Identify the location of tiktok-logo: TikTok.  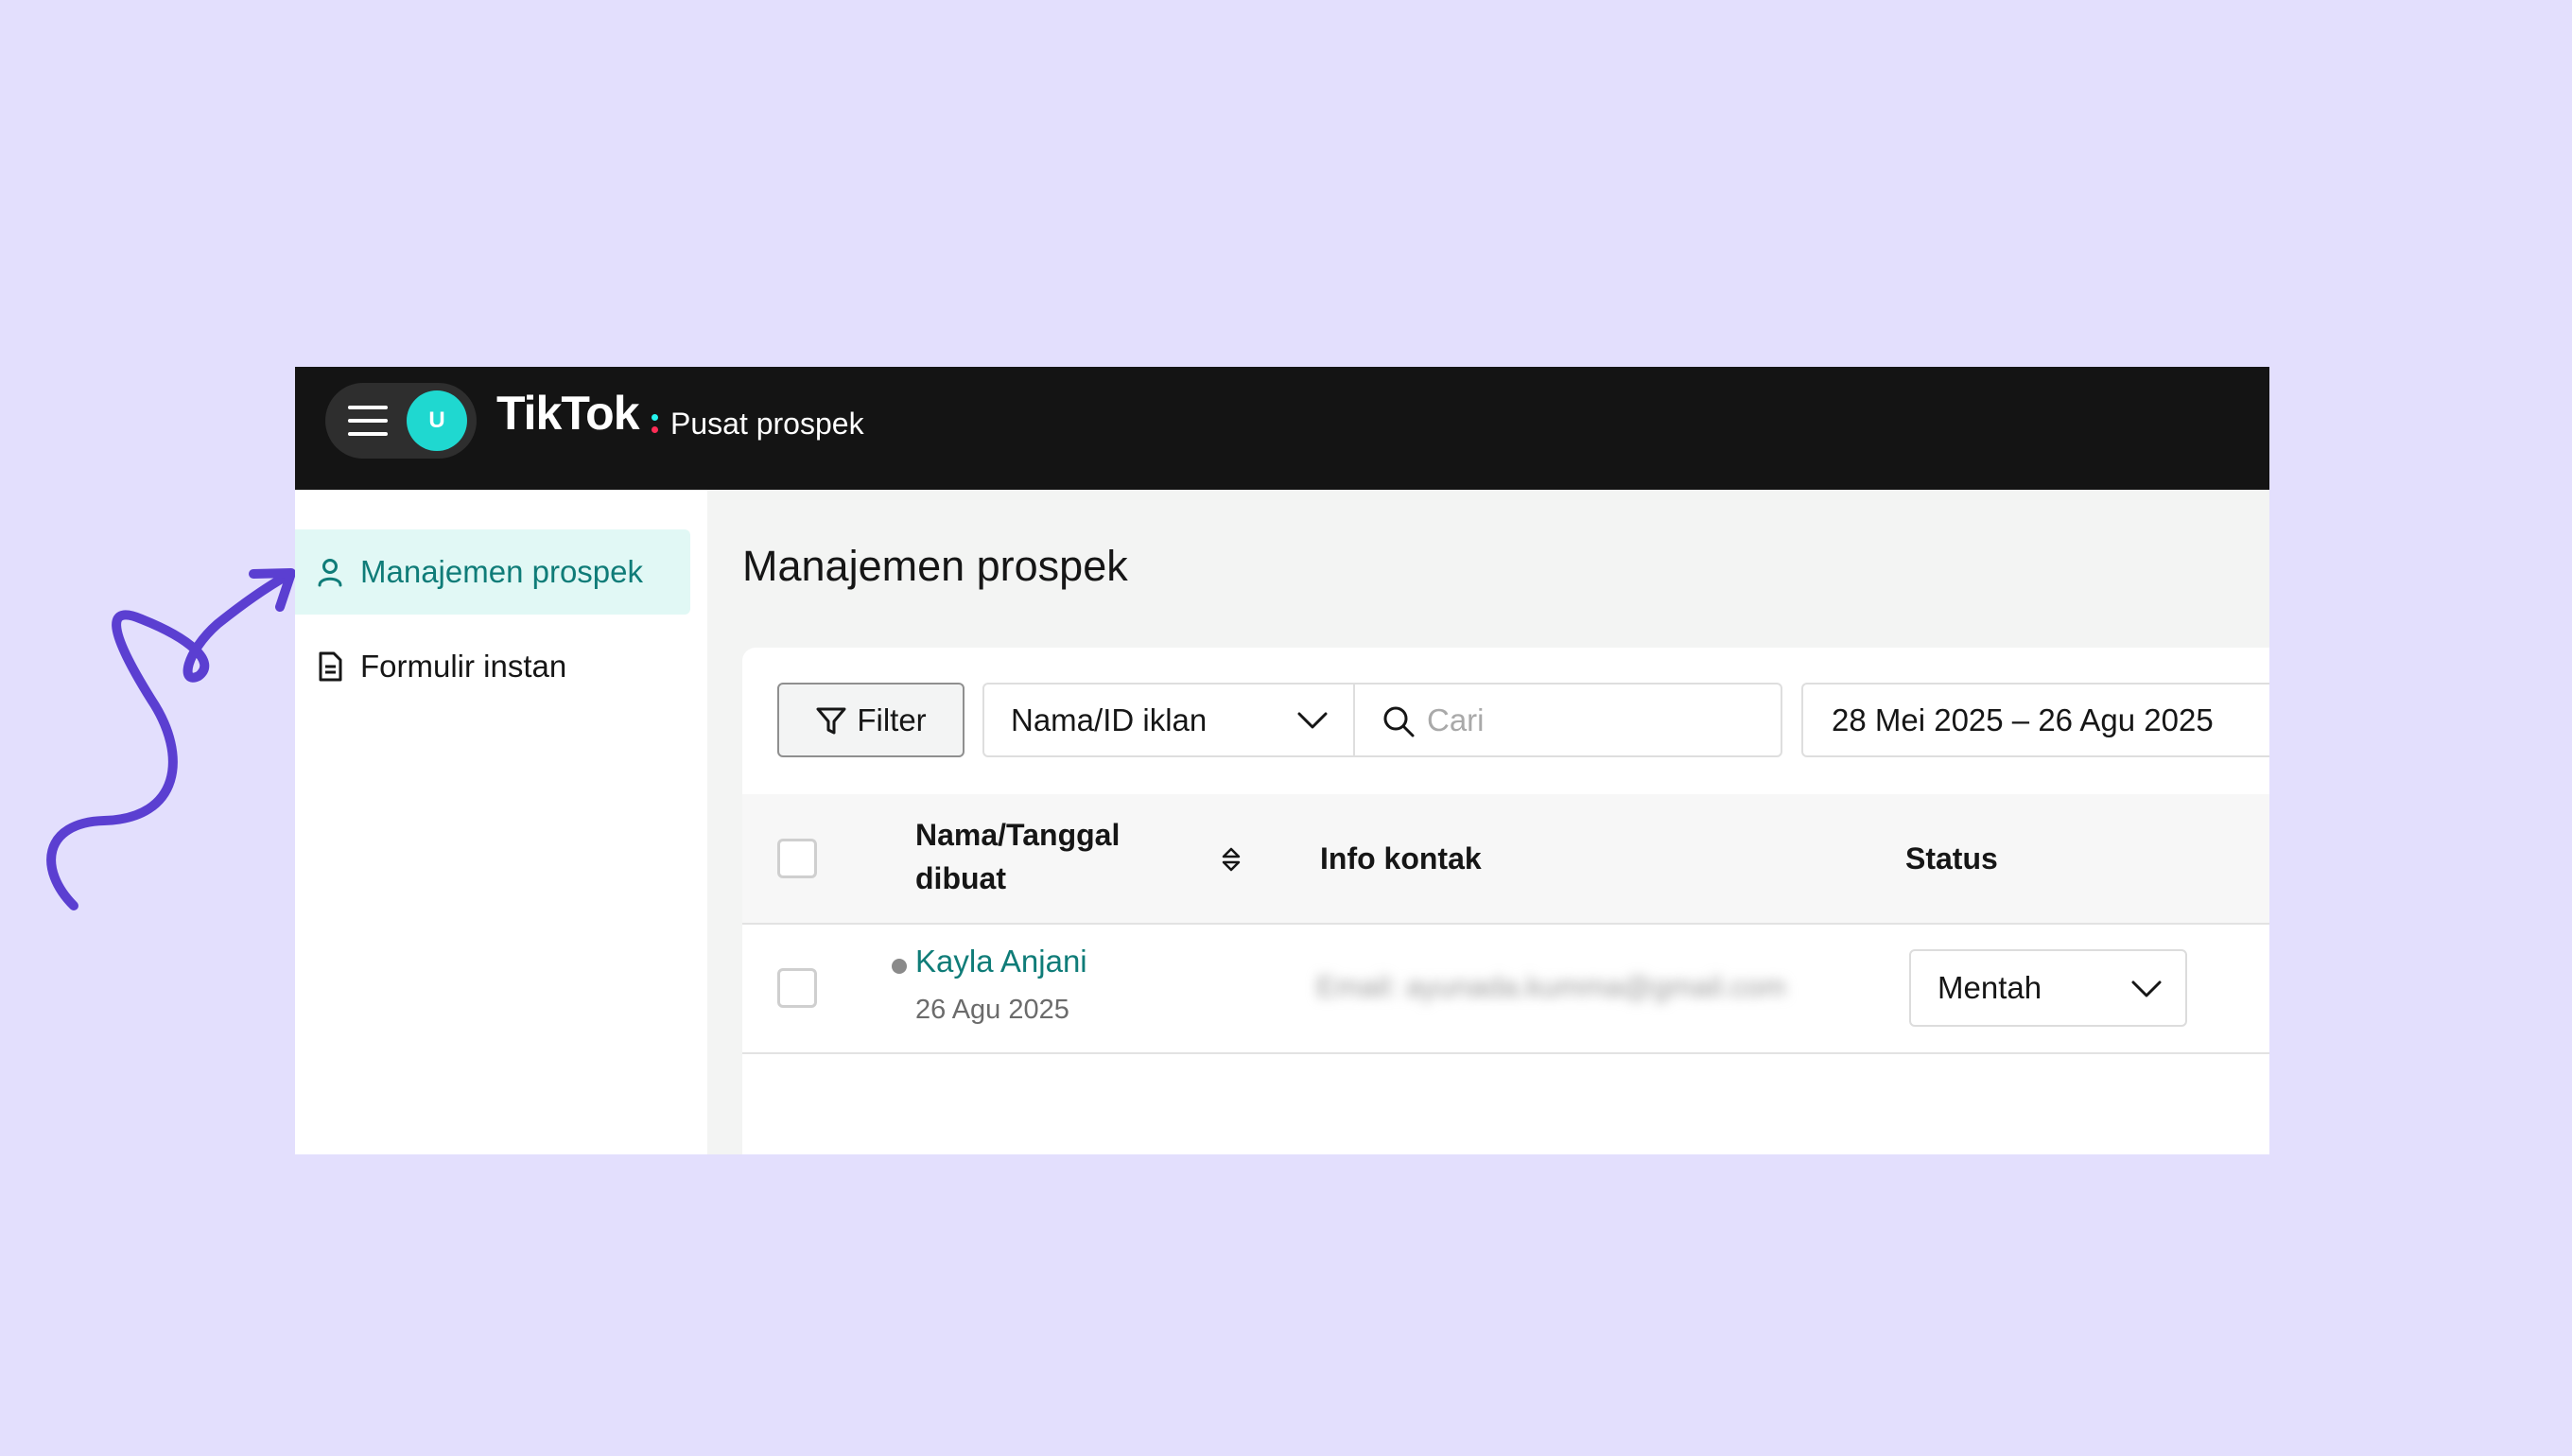
(568, 413).